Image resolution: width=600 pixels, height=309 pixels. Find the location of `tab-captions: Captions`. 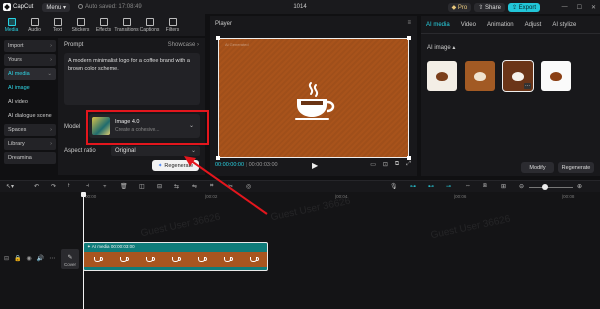

tab-captions: Captions is located at coordinates (149, 25).